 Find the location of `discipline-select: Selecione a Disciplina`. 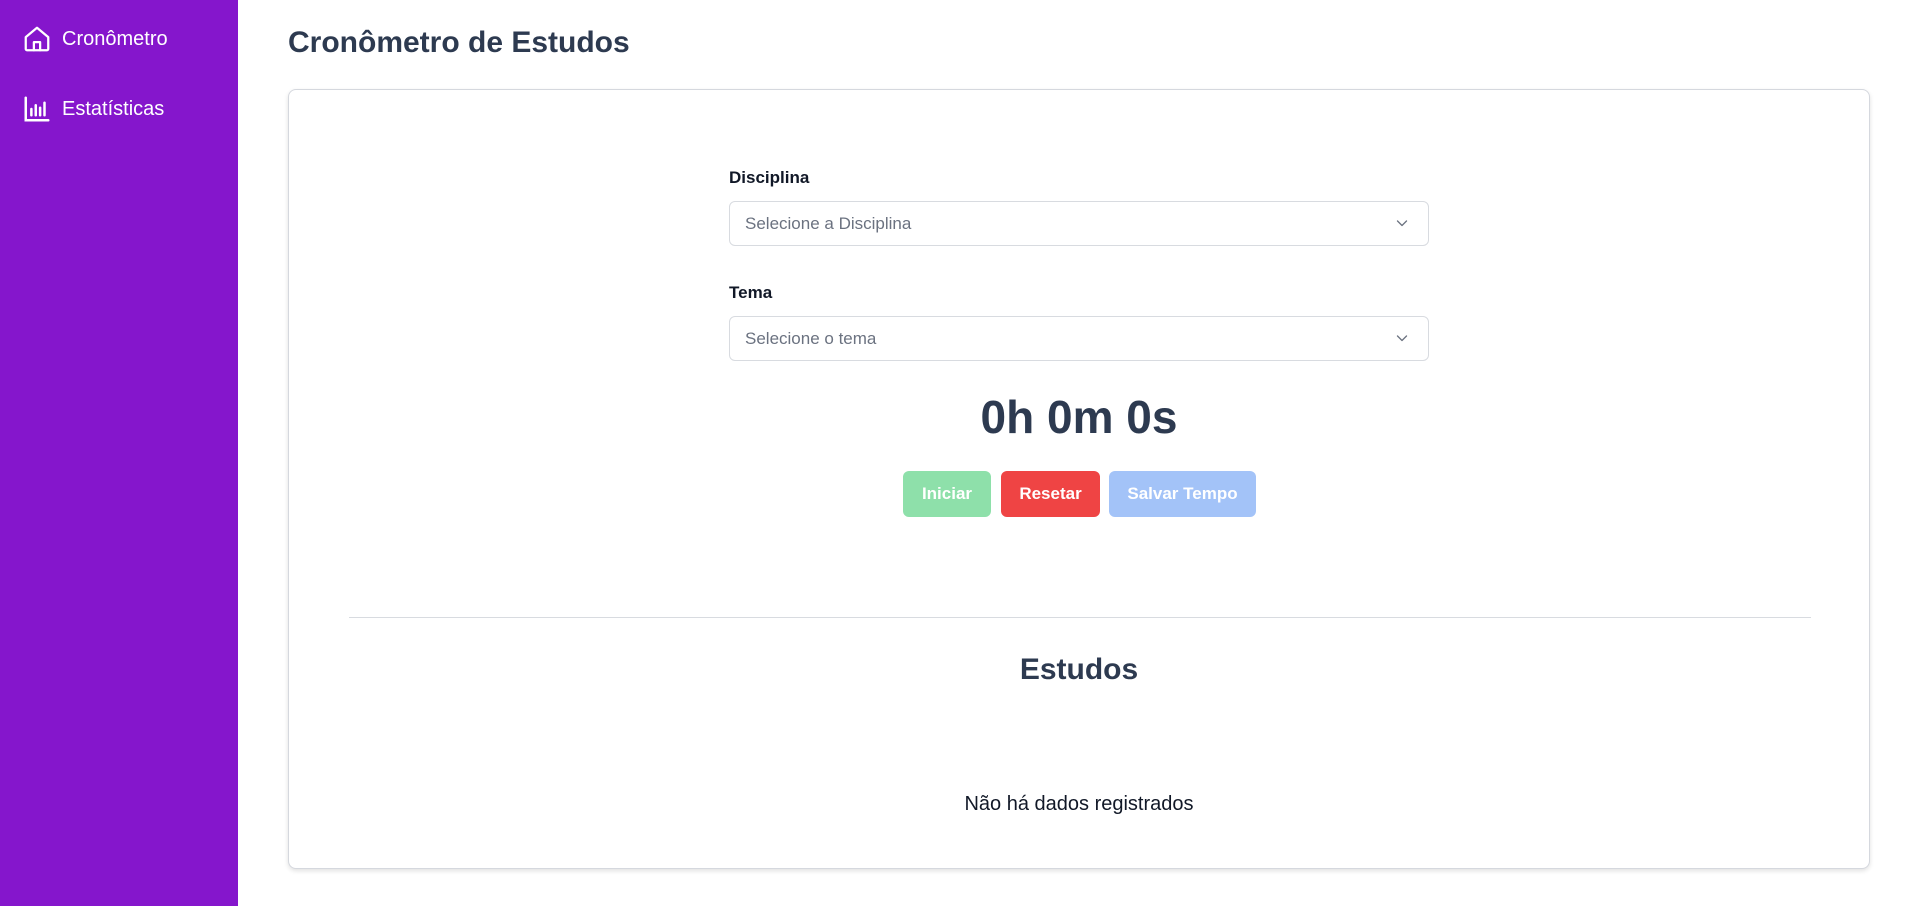

discipline-select: Selecione a Disciplina is located at coordinates (1079, 223).